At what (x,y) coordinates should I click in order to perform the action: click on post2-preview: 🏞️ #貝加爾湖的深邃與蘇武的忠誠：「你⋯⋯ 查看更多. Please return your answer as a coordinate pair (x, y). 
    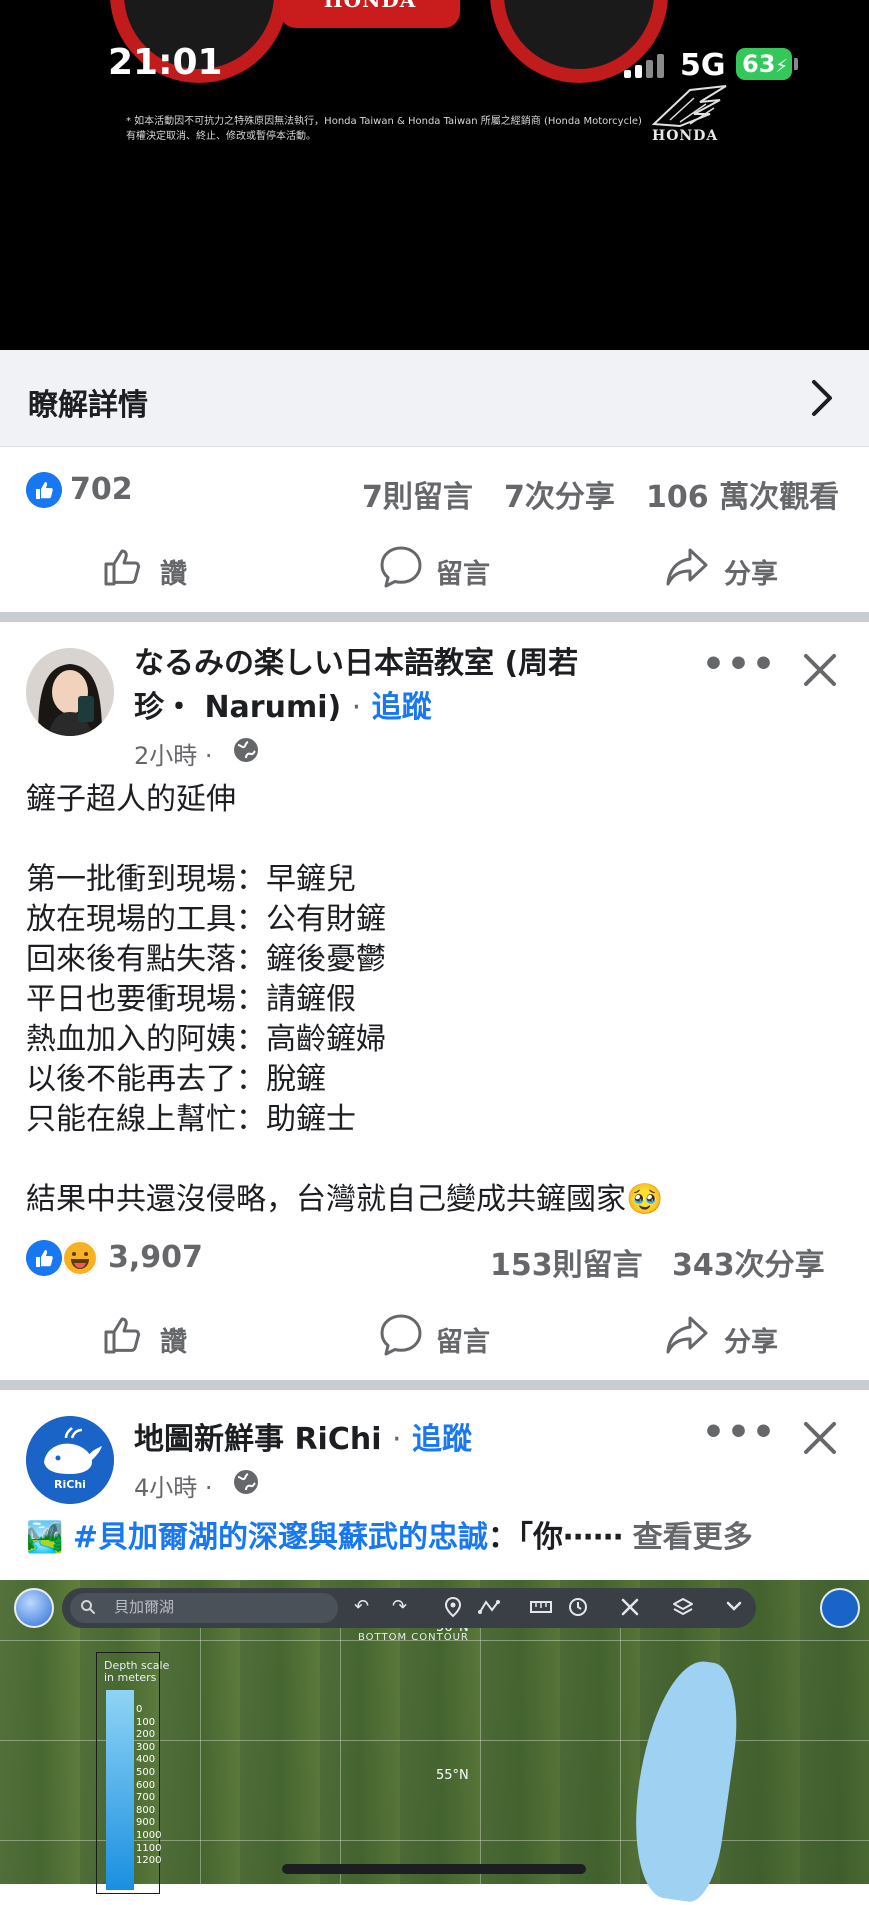
    Looking at the image, I should click on (446, 1538).